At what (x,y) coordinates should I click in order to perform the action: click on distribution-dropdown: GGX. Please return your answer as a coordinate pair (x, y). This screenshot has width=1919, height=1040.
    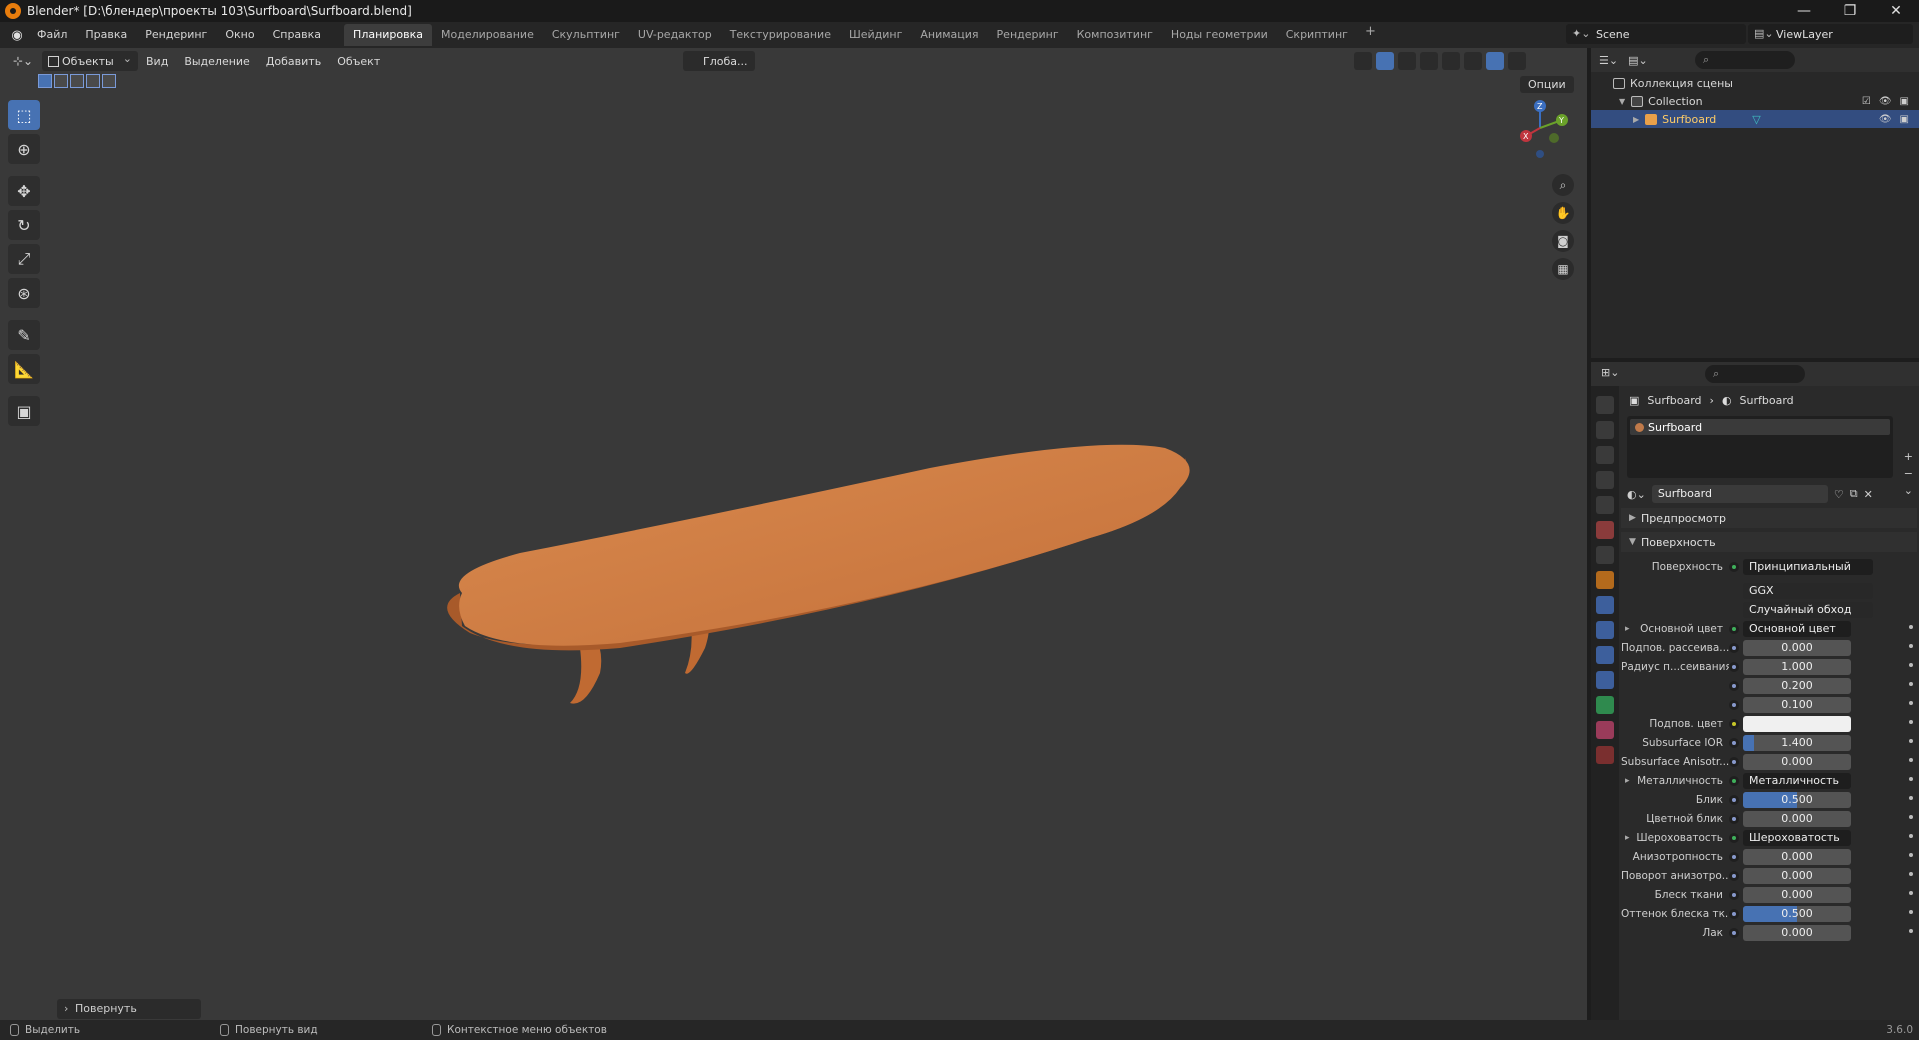
    Looking at the image, I should click on (1808, 591).